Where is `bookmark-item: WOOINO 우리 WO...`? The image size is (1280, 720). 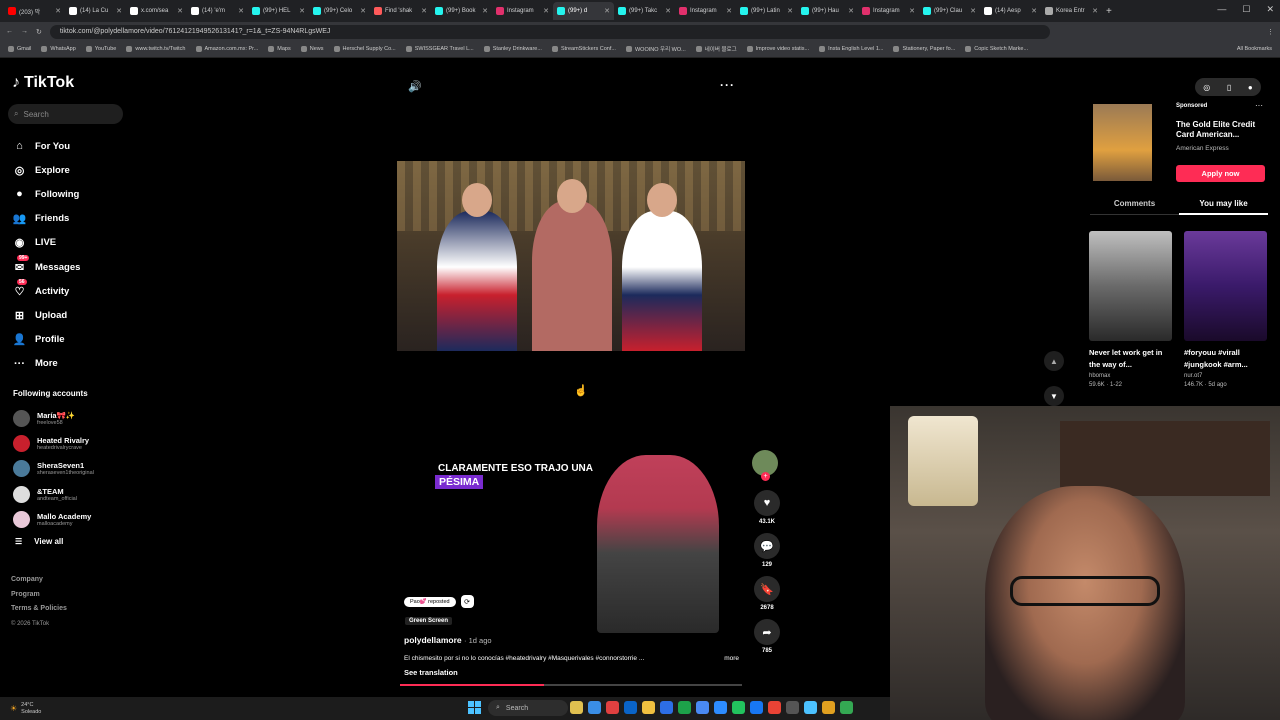 bookmark-item: WOOINO 우리 WO... is located at coordinates (655, 49).